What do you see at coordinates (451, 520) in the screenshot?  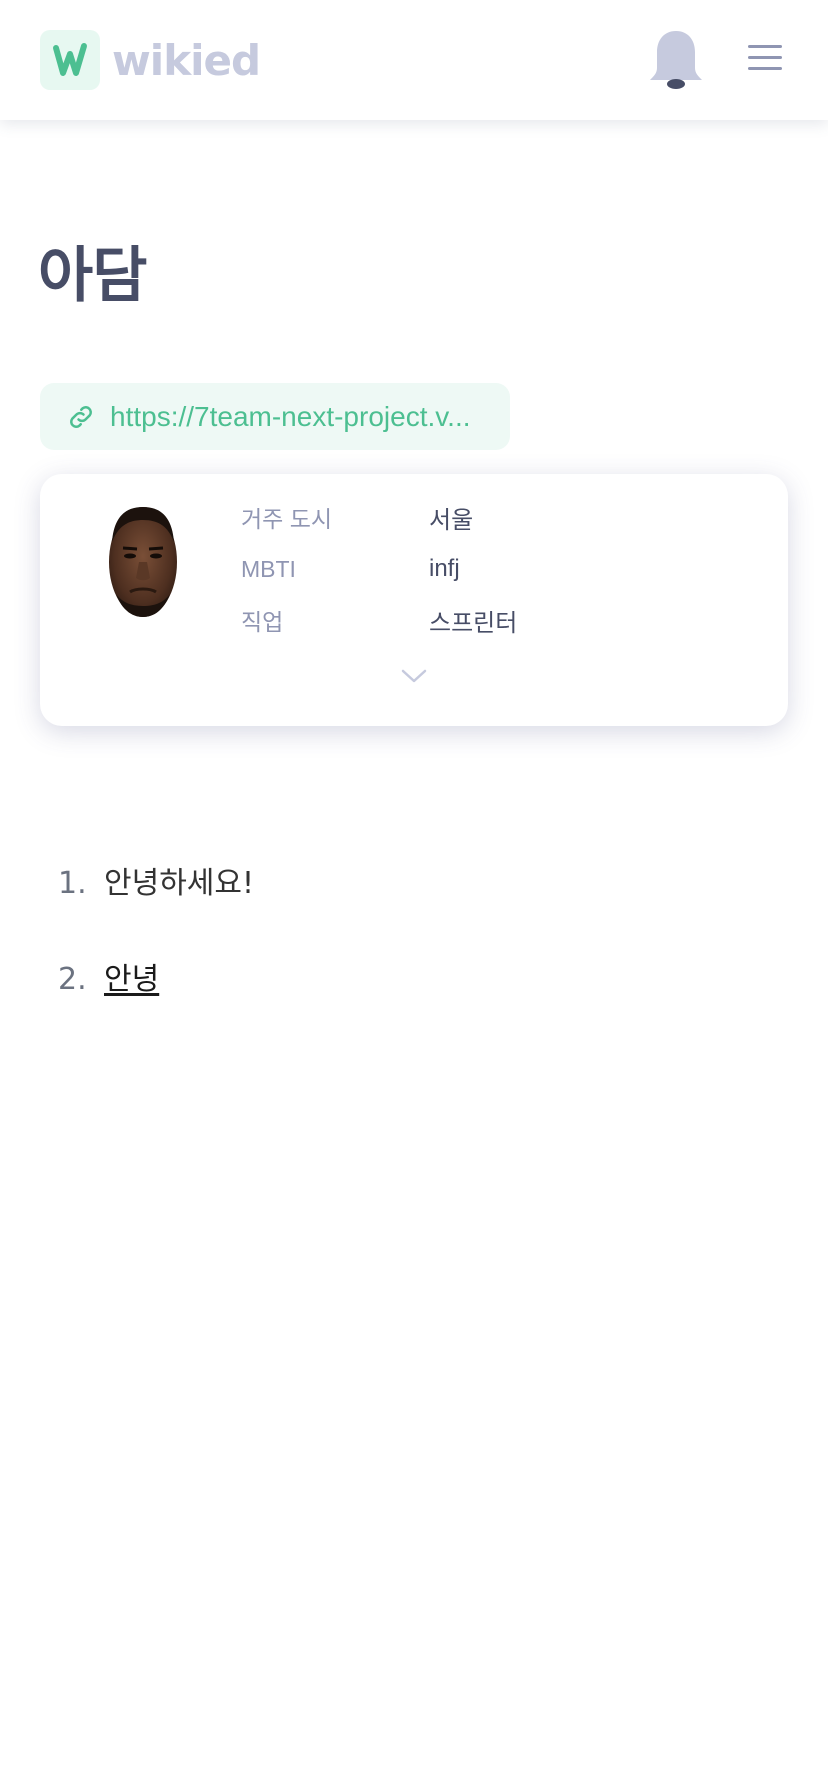 I see `profile-field-value: 서울` at bounding box center [451, 520].